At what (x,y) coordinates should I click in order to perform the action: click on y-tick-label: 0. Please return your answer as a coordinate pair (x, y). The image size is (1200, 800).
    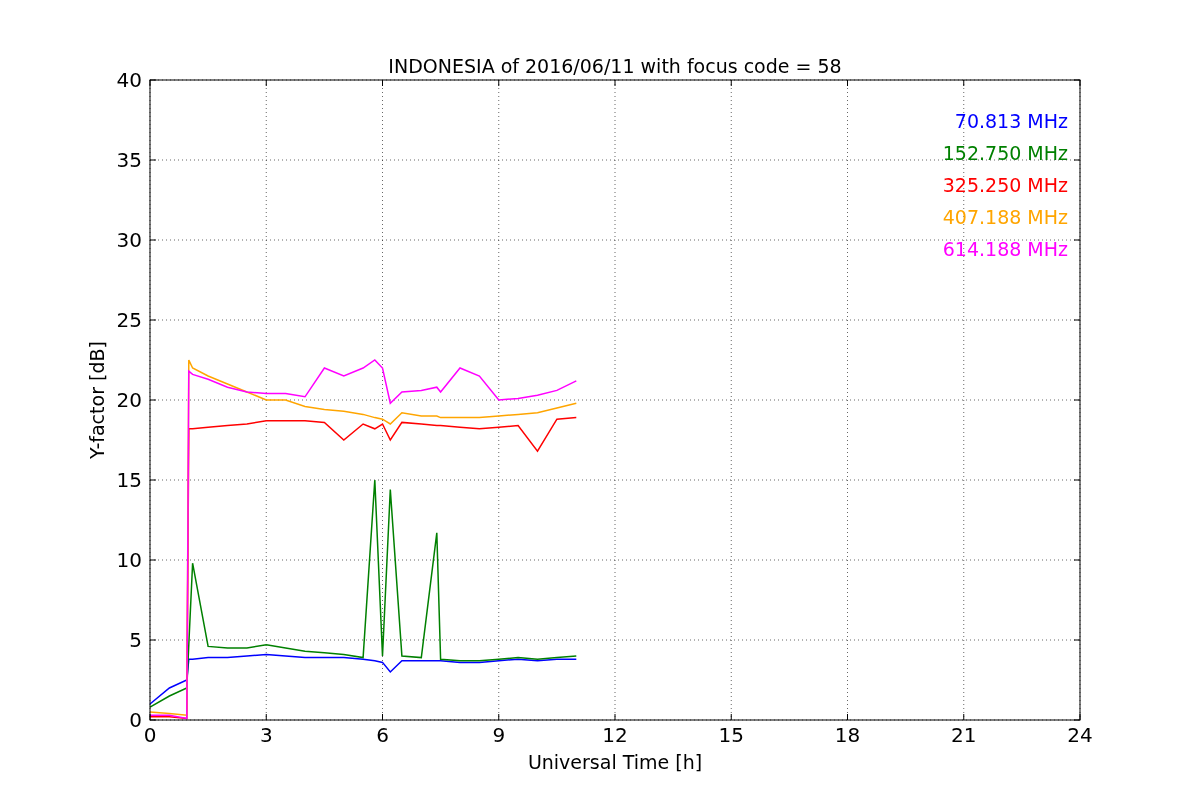
    Looking at the image, I should click on (135, 720).